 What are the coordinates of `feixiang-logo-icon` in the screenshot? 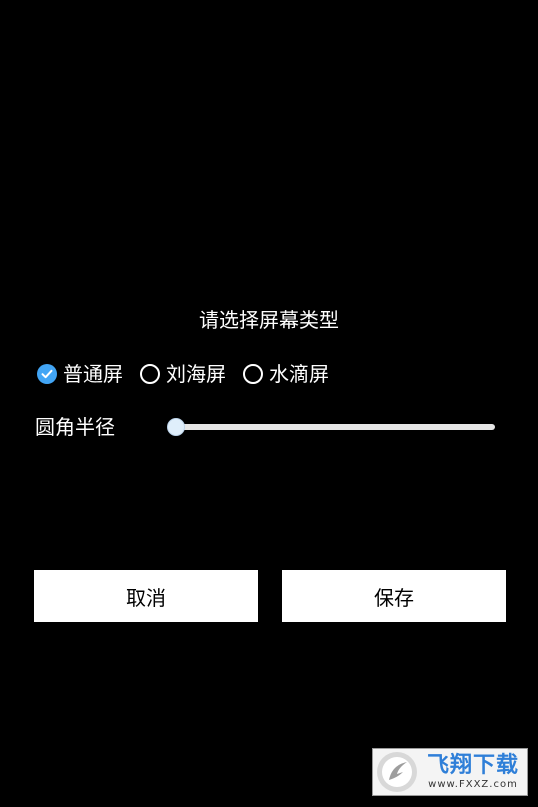 It's located at (397, 772).